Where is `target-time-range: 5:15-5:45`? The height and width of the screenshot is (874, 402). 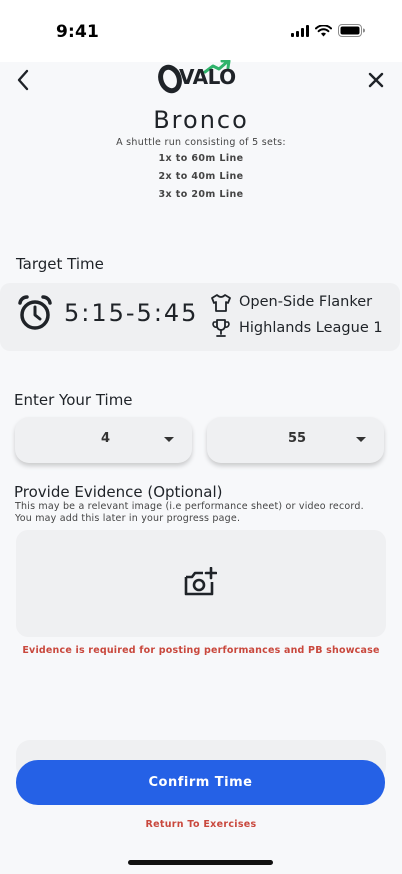 target-time-range: 5:15-5:45 is located at coordinates (131, 313).